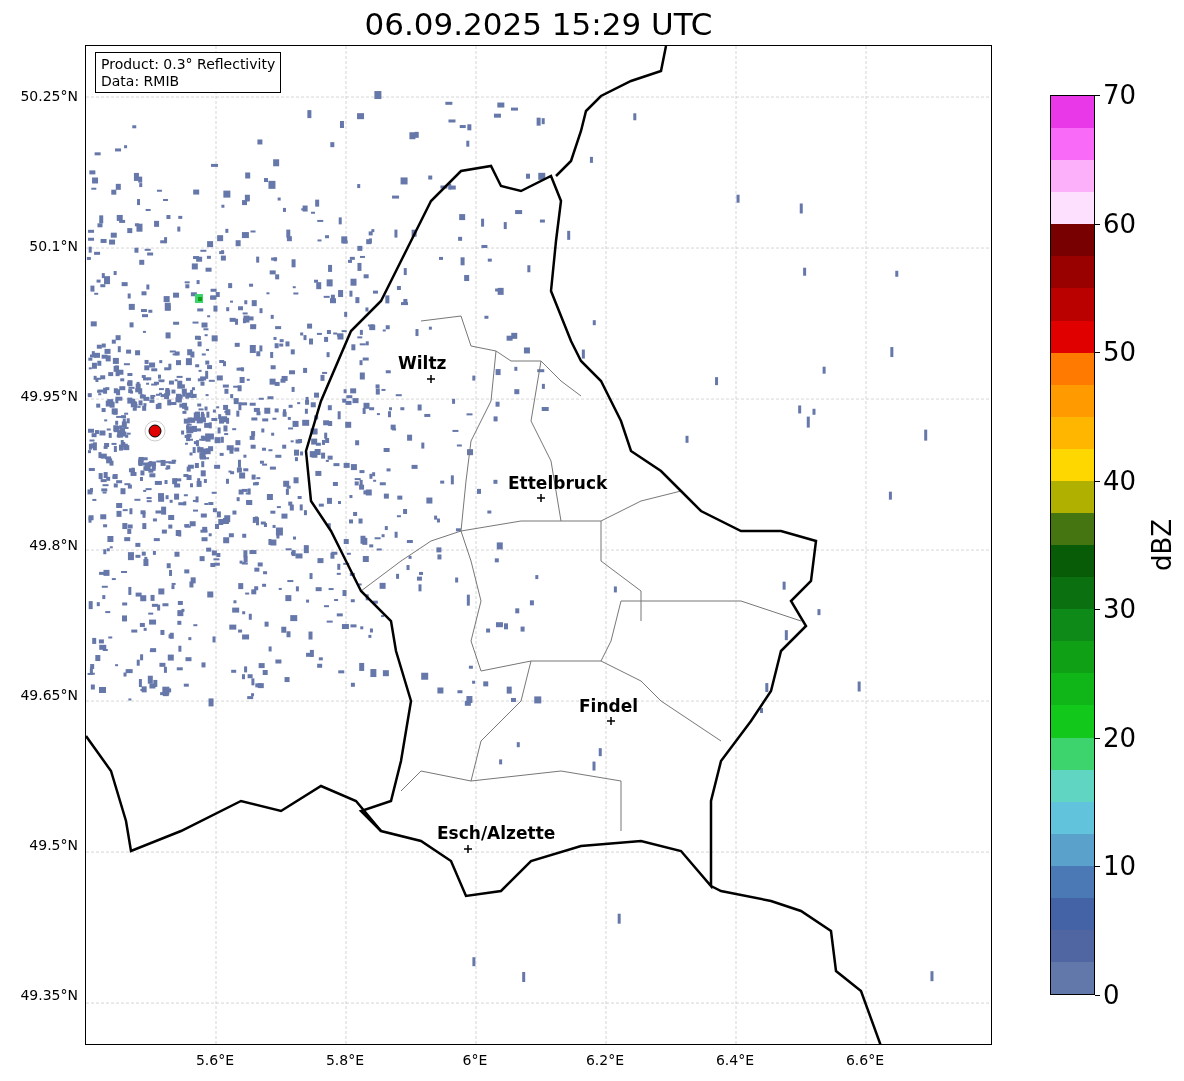 The height and width of the screenshot is (1081, 1184). Describe the element at coordinates (49, 396) in the screenshot. I see `latitude-tick-label: 49.95°N` at that location.